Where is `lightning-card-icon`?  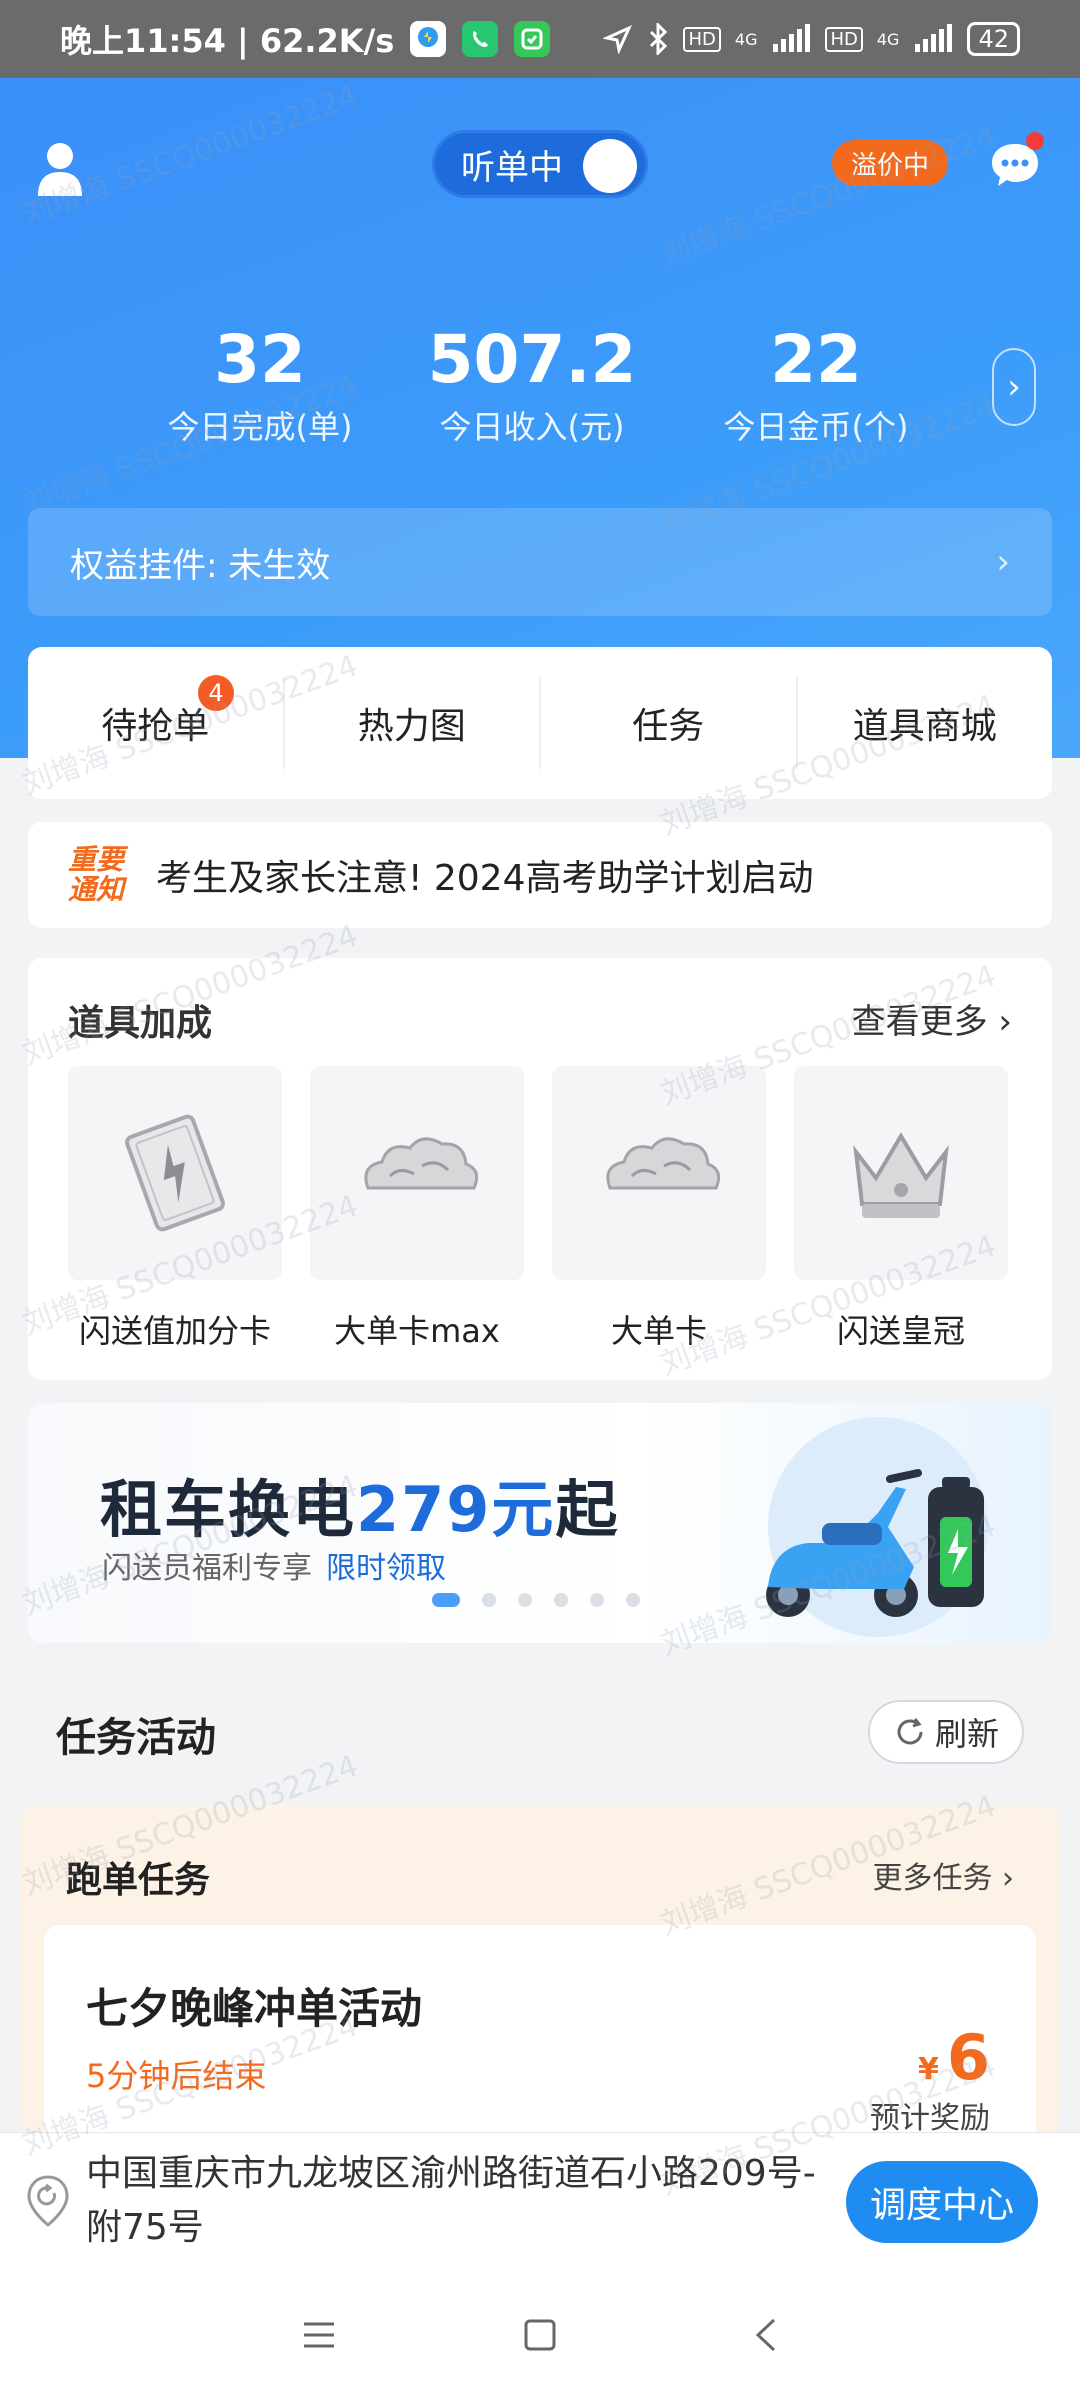 lightning-card-icon is located at coordinates (175, 1173).